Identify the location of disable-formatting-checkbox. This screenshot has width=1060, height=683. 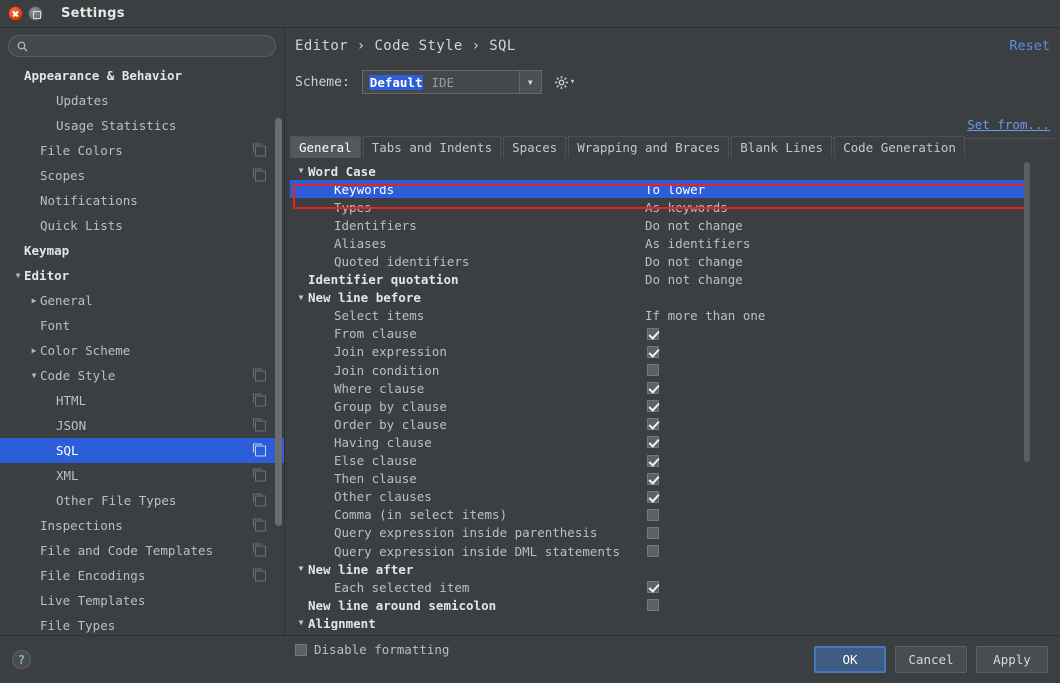
(301, 649).